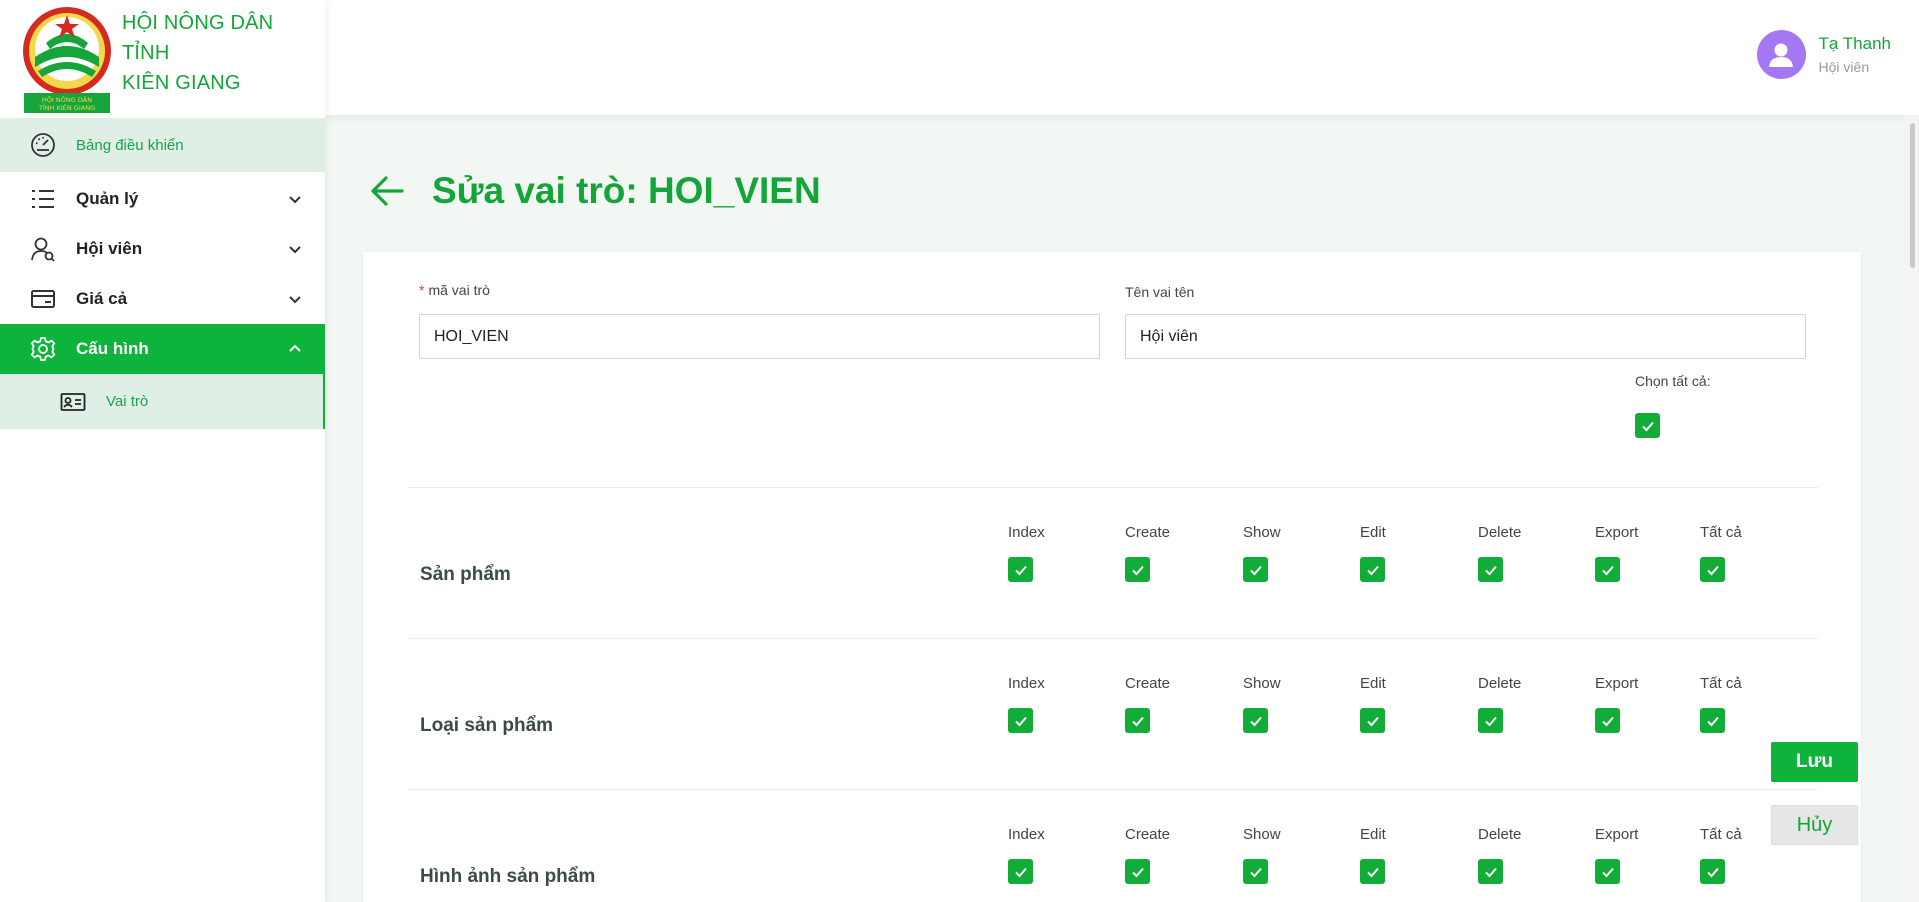 The width and height of the screenshot is (1919, 902). I want to click on required-marker: *, so click(422, 290).